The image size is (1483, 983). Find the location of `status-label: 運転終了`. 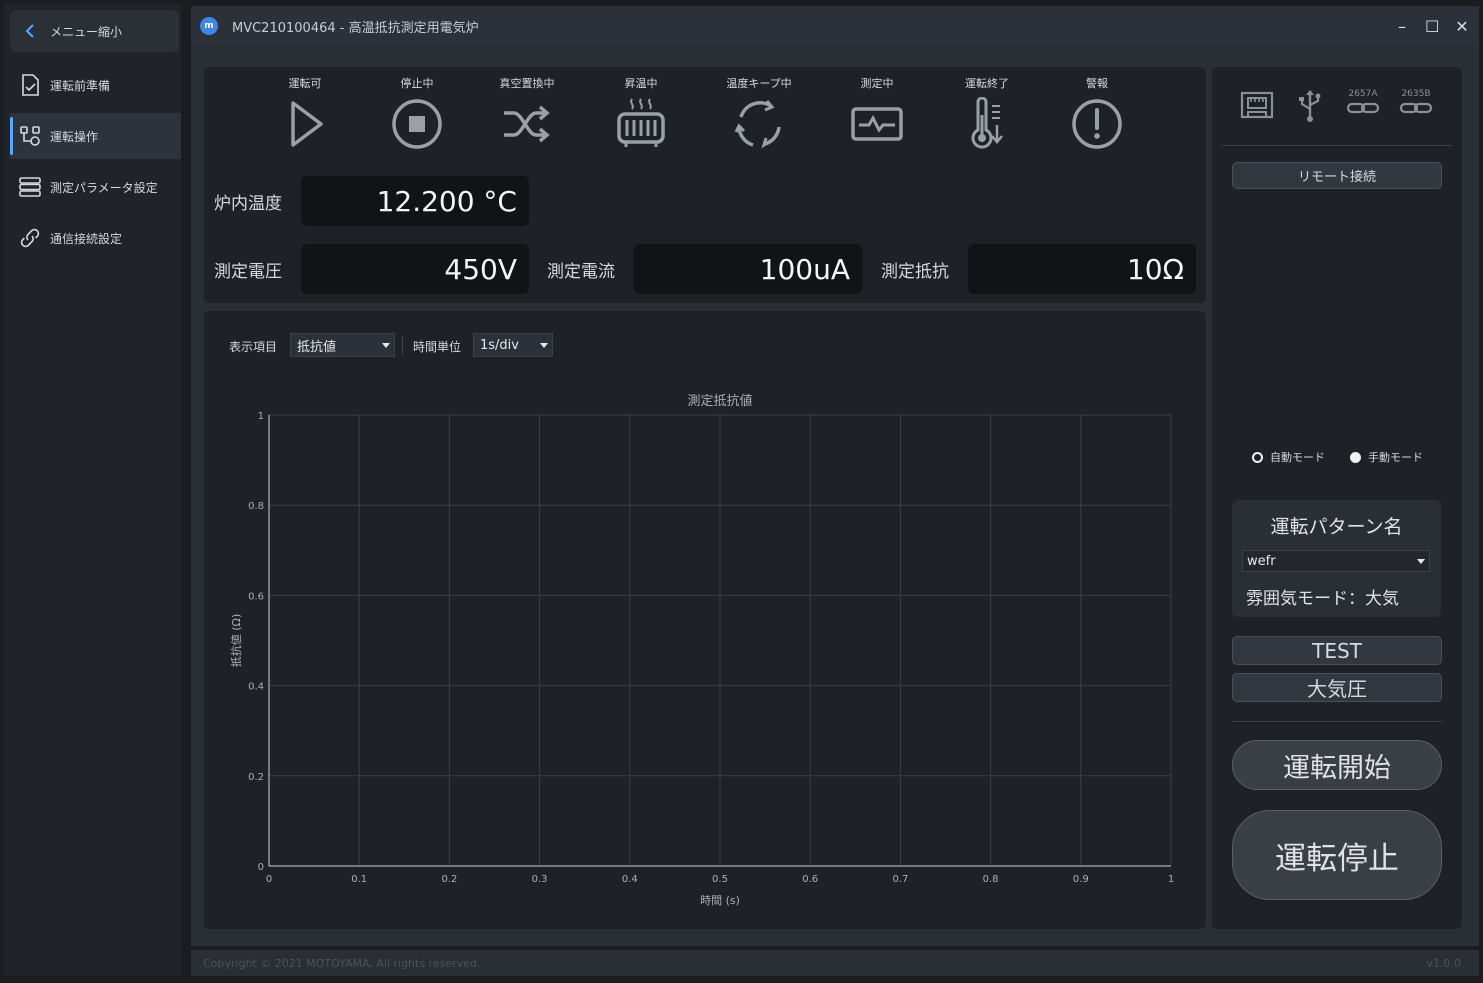

status-label: 運転終了 is located at coordinates (987, 83).